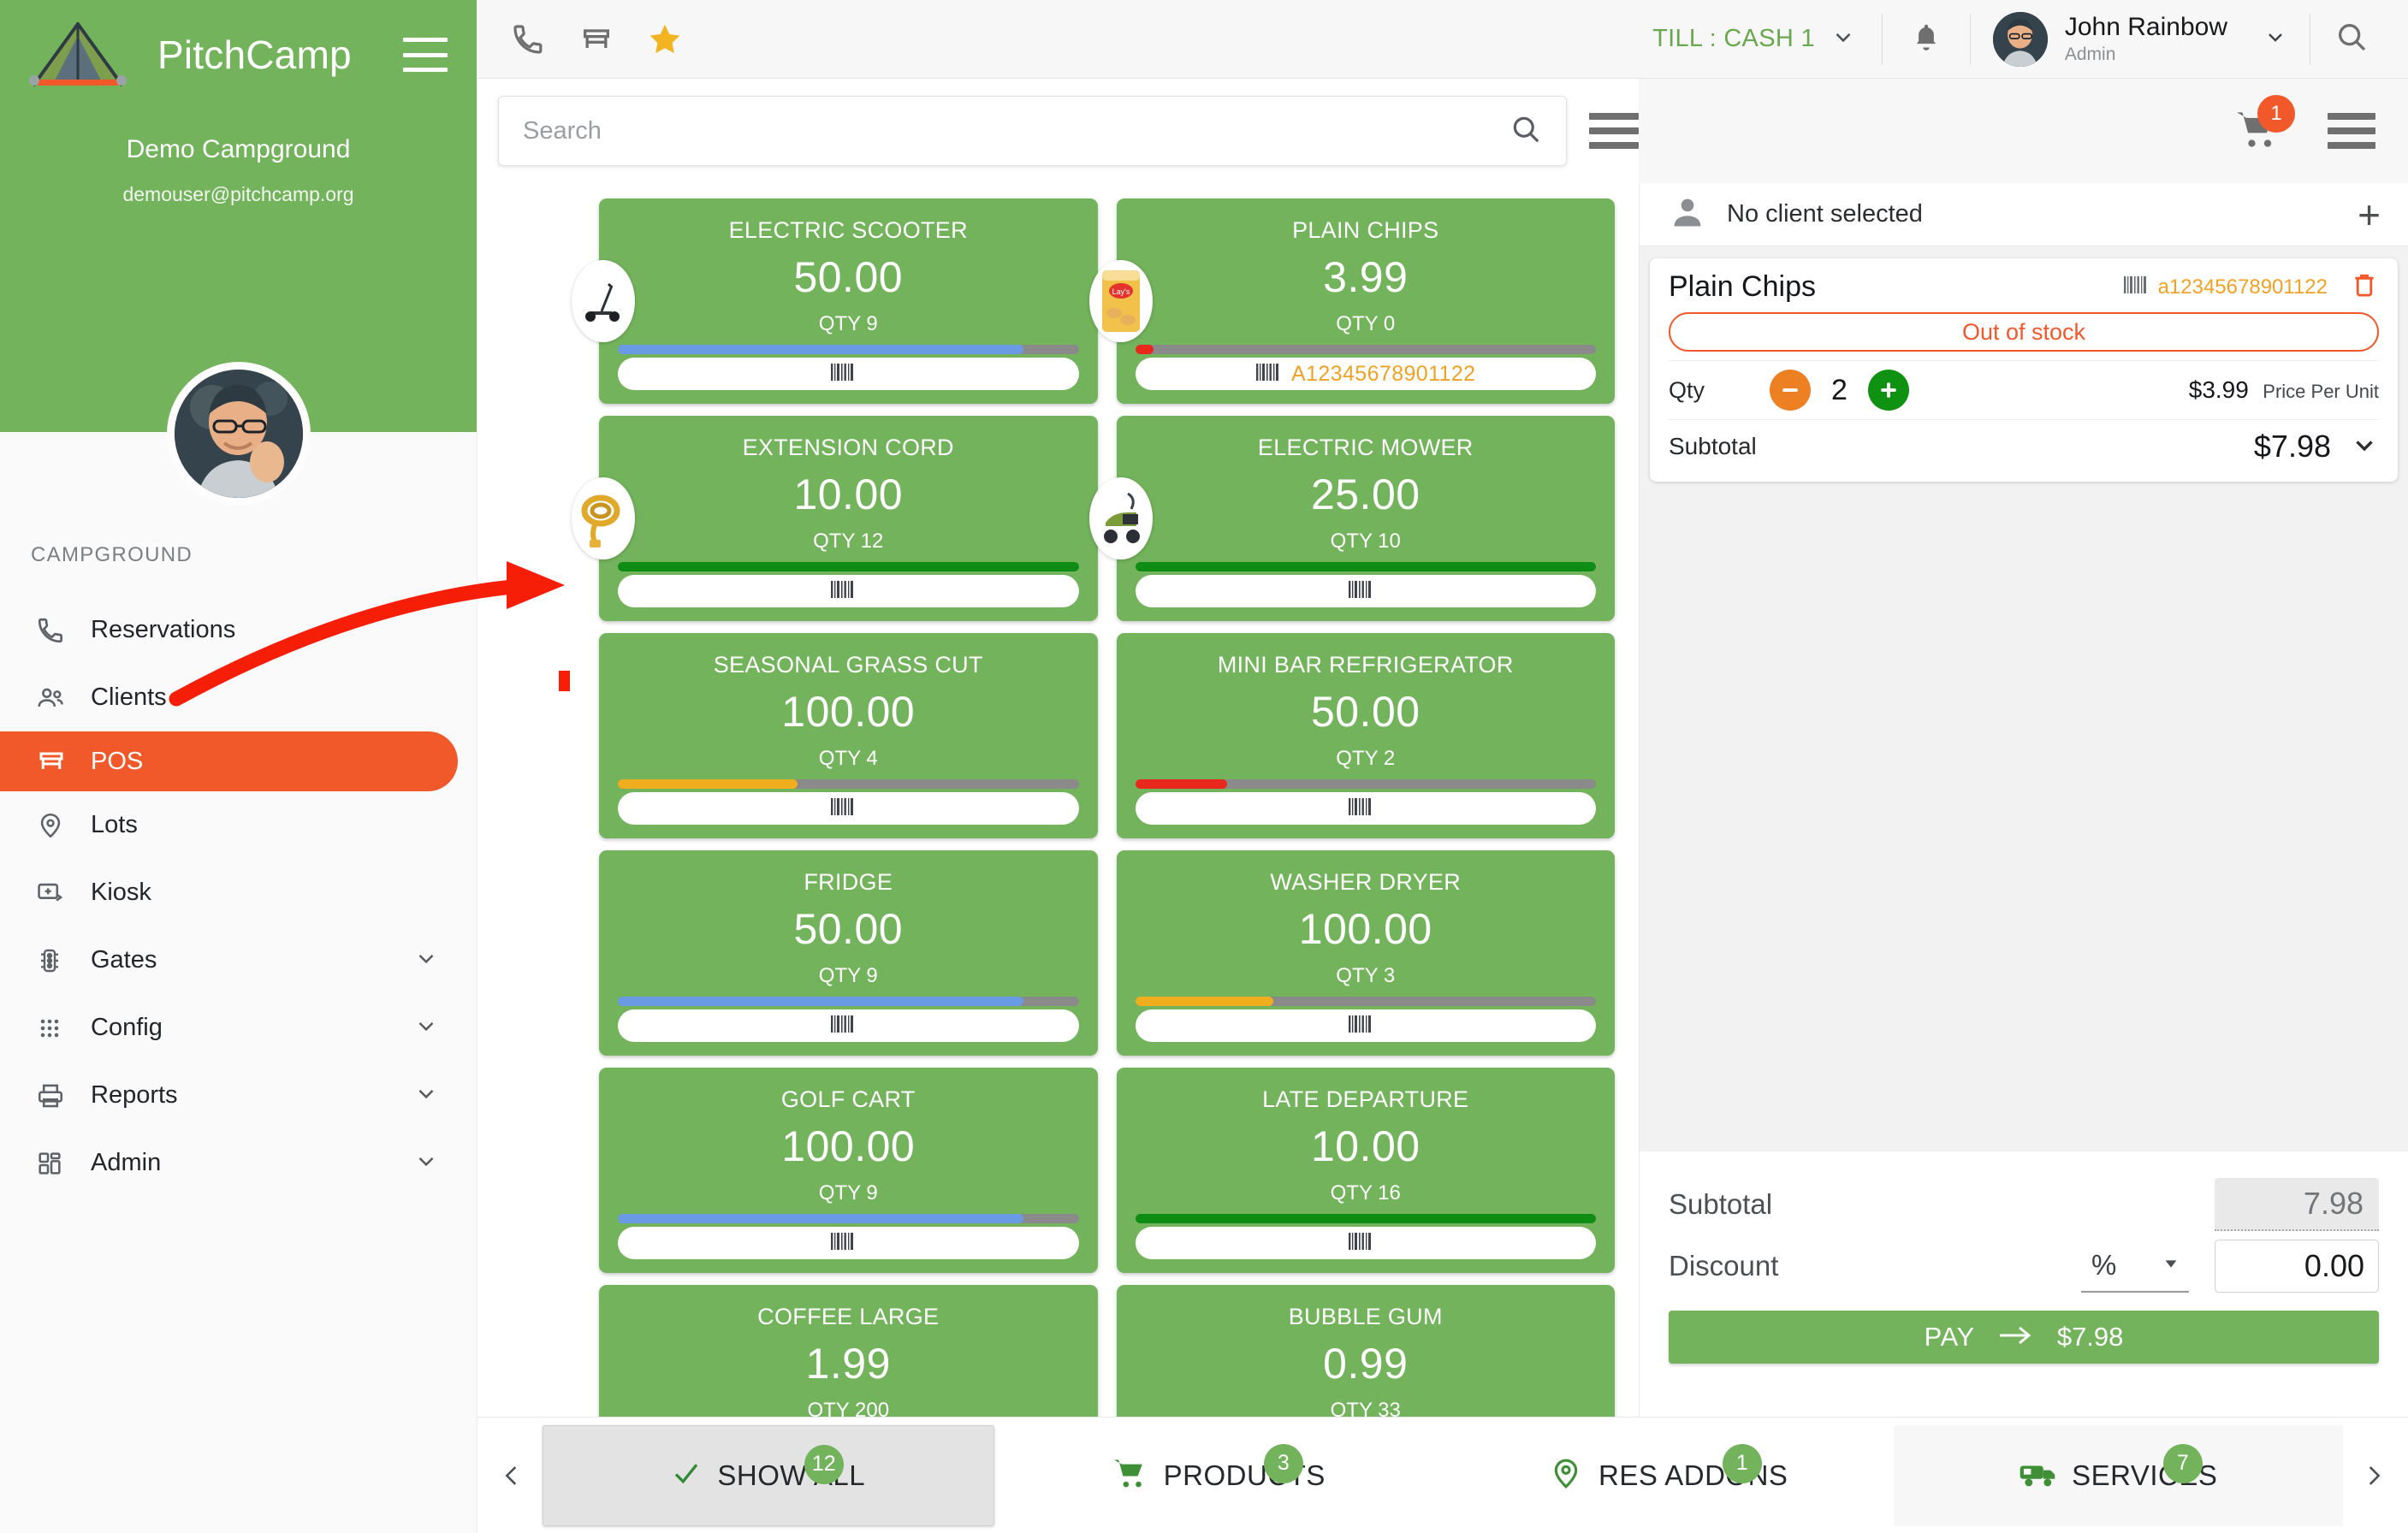 This screenshot has height=1533, width=2408. Describe the element at coordinates (2090, 1337) in the screenshot. I see `pay-amount: $7.98` at that location.